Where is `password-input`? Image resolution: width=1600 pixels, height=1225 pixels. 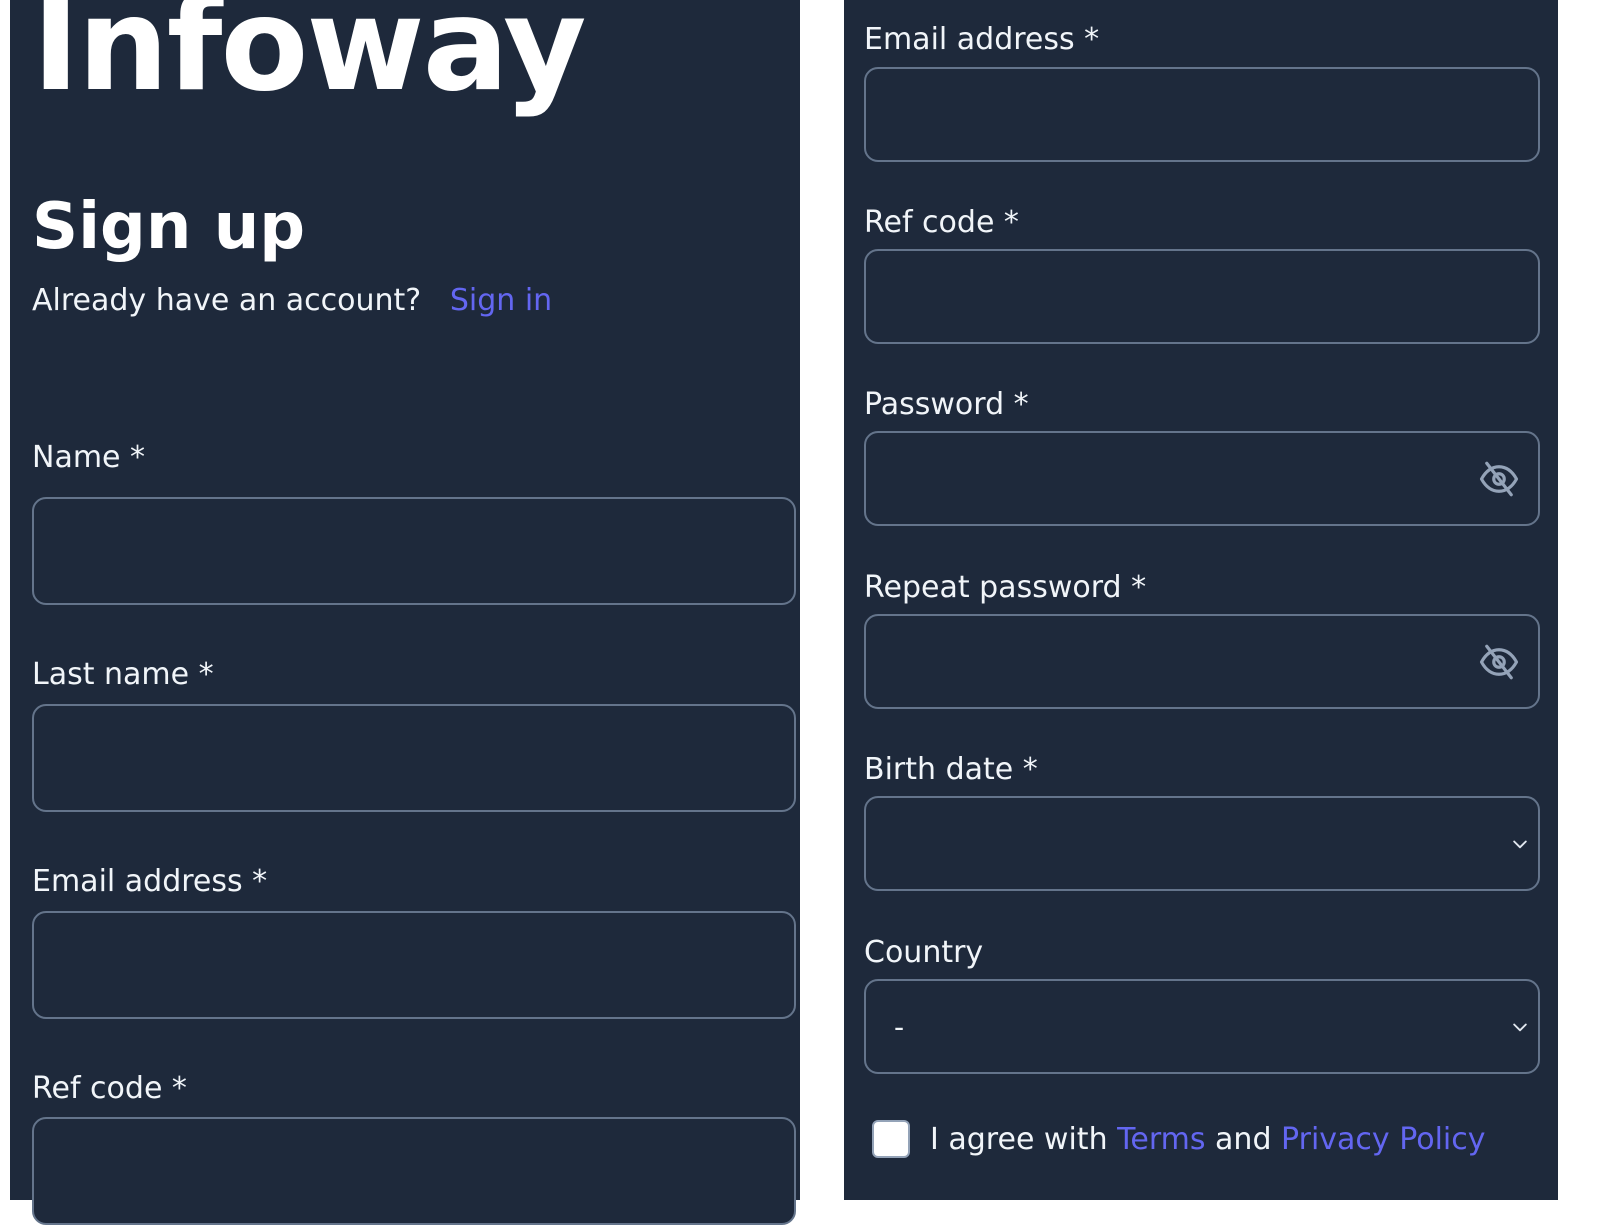 password-input is located at coordinates (1202, 478).